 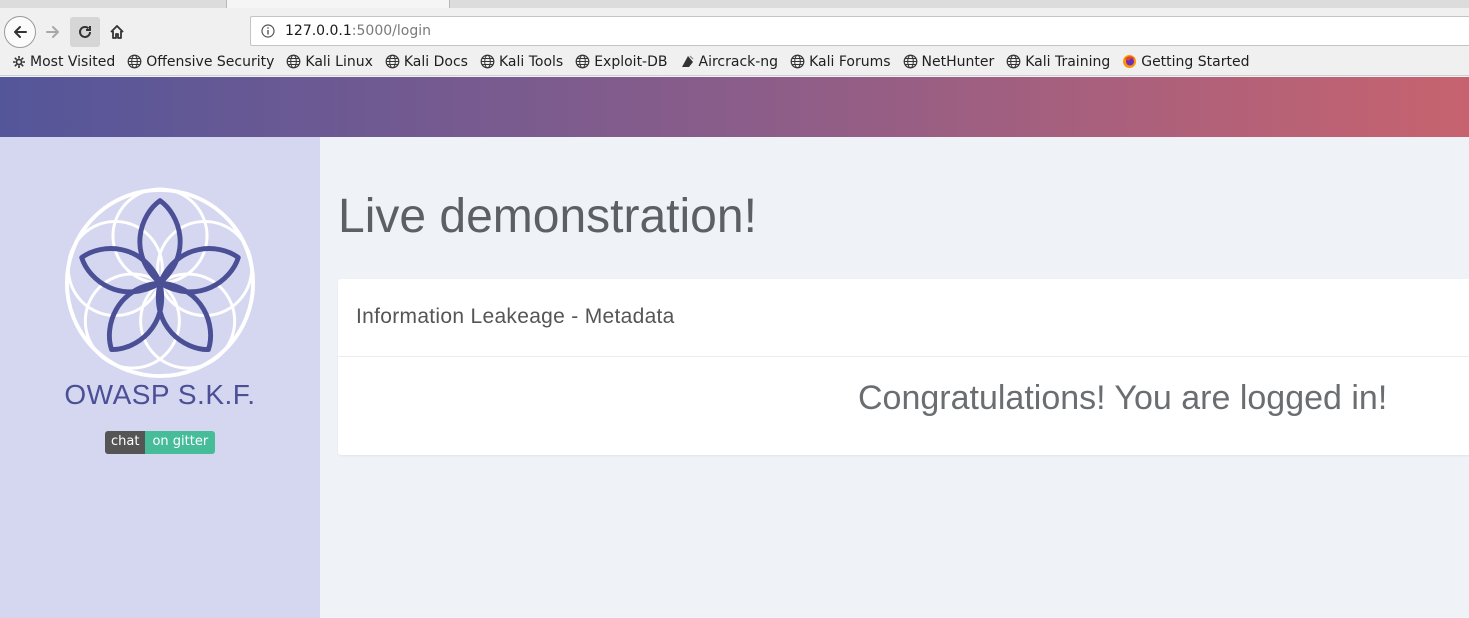 I want to click on badge-value: on gitter, so click(x=180, y=442).